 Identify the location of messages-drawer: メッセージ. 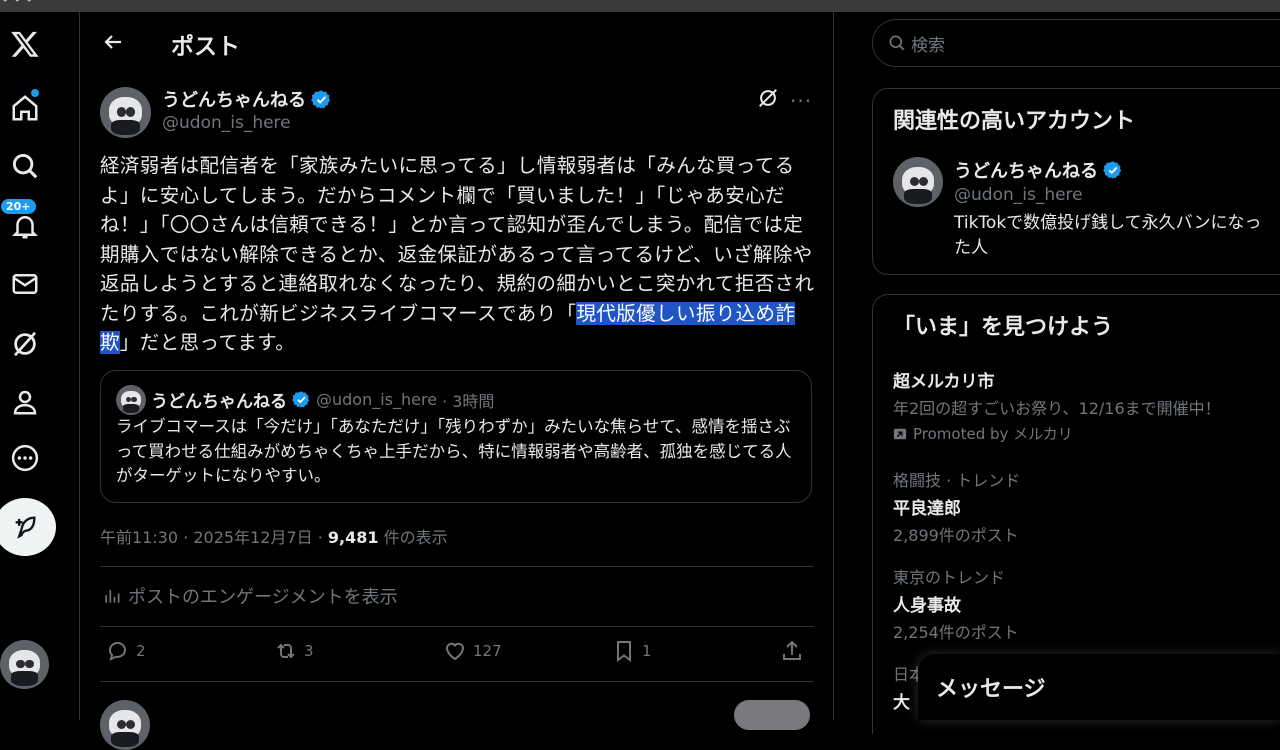
(1099, 687).